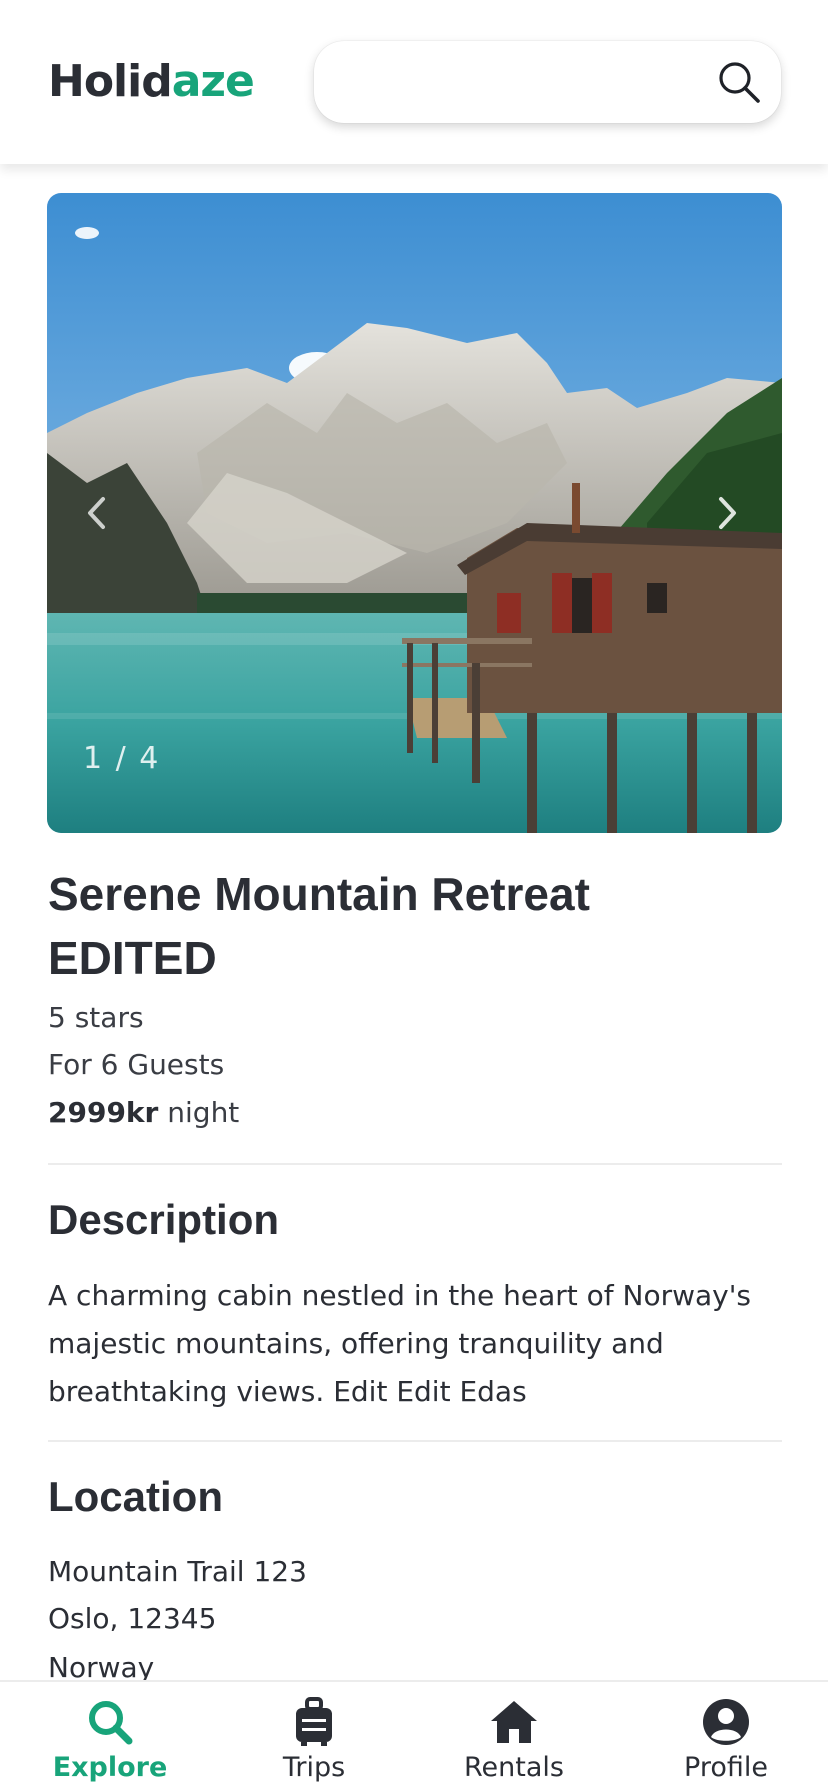 Image resolution: width=828 pixels, height=1792 pixels. What do you see at coordinates (314, 1721) in the screenshot?
I see `suitcase-icon` at bounding box center [314, 1721].